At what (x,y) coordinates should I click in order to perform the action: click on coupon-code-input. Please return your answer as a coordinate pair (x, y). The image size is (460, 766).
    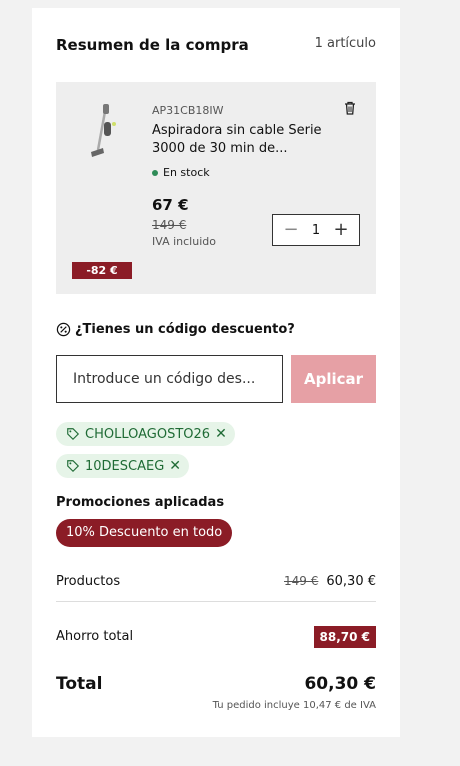
    Looking at the image, I should click on (169, 379).